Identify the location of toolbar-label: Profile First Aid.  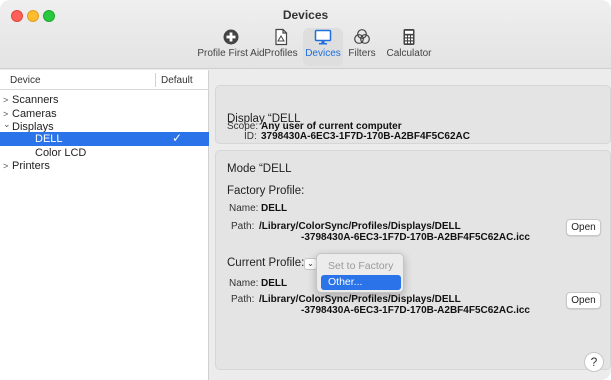
(231, 53).